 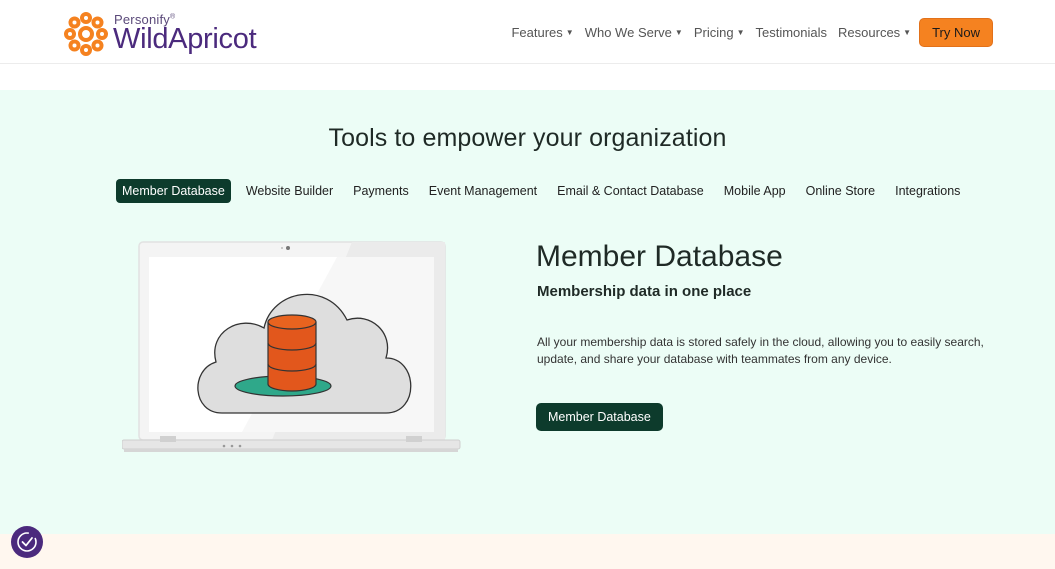 What do you see at coordinates (755, 191) in the screenshot?
I see `tab-mobile-app: Mobile App` at bounding box center [755, 191].